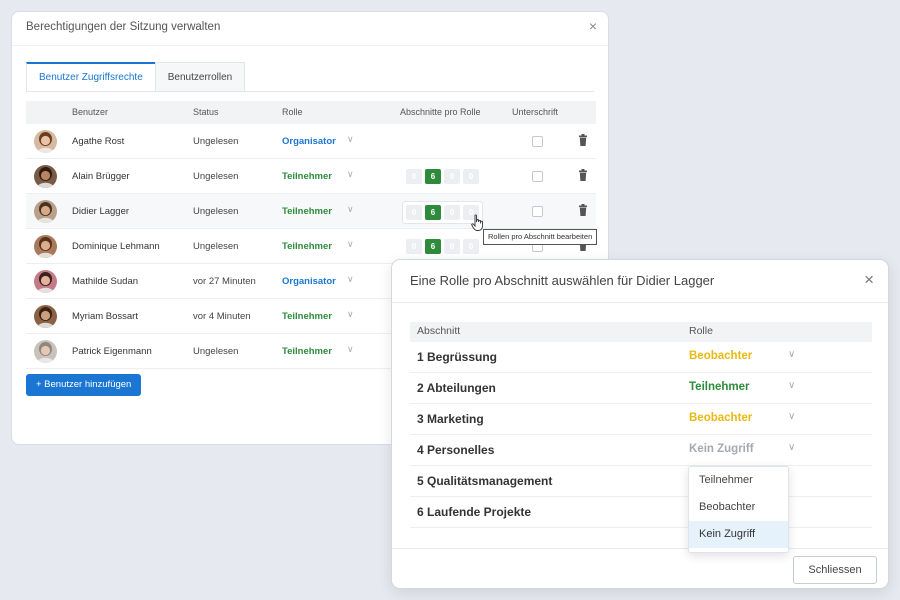  I want to click on modal-footer-divider, so click(640, 548).